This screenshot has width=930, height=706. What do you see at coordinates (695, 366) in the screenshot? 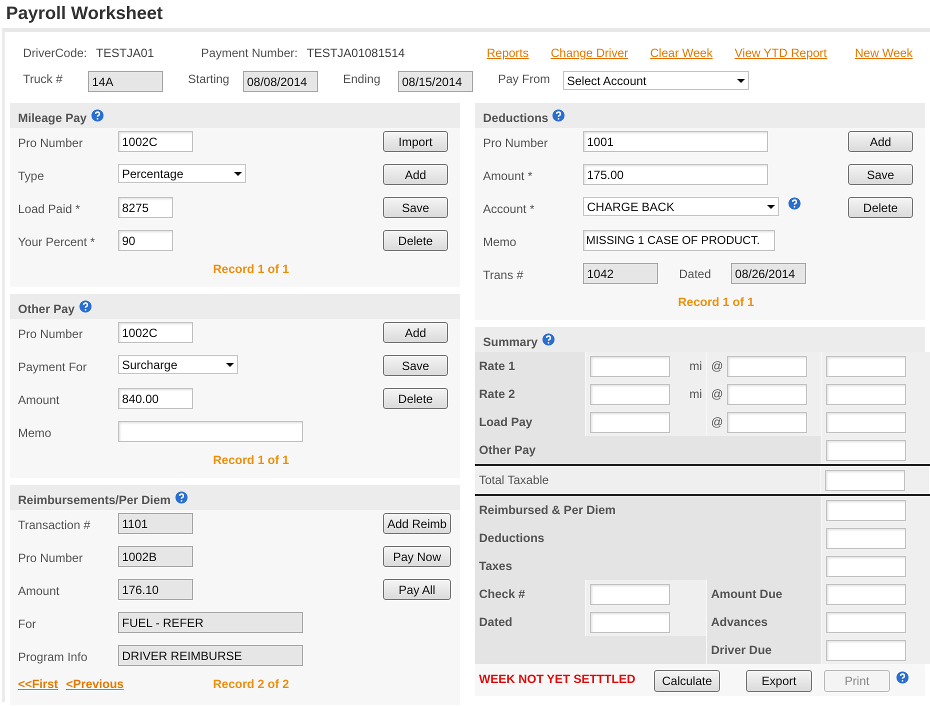
I see `unit-label: mi` at bounding box center [695, 366].